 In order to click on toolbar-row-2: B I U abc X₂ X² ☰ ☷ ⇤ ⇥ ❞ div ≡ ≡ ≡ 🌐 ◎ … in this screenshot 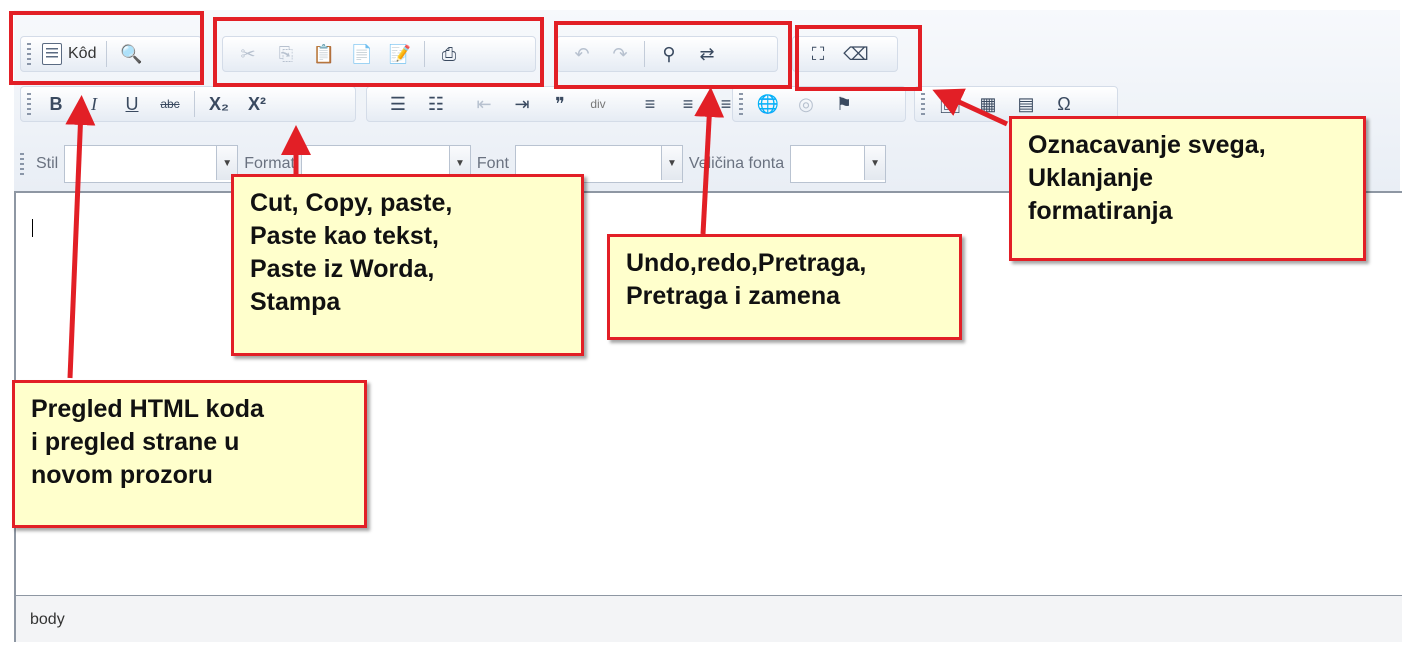, I will do `click(573, 104)`.